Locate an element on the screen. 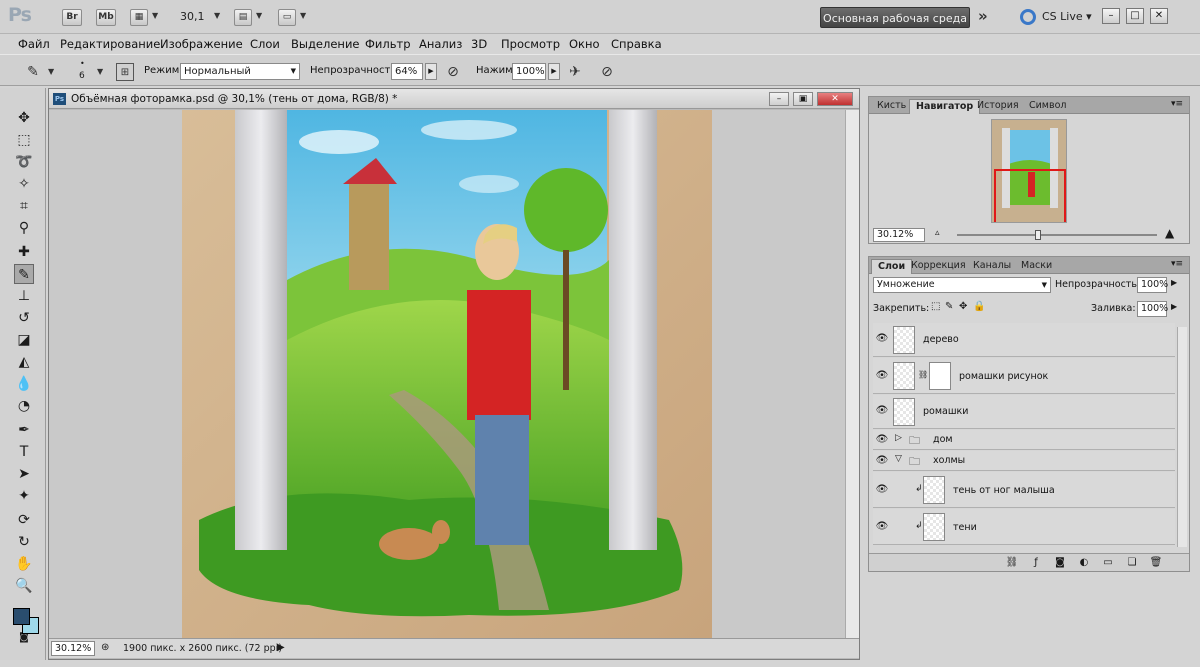 The width and height of the screenshot is (1200, 667). expand-arrow-icon: ▷ is located at coordinates (898, 438).